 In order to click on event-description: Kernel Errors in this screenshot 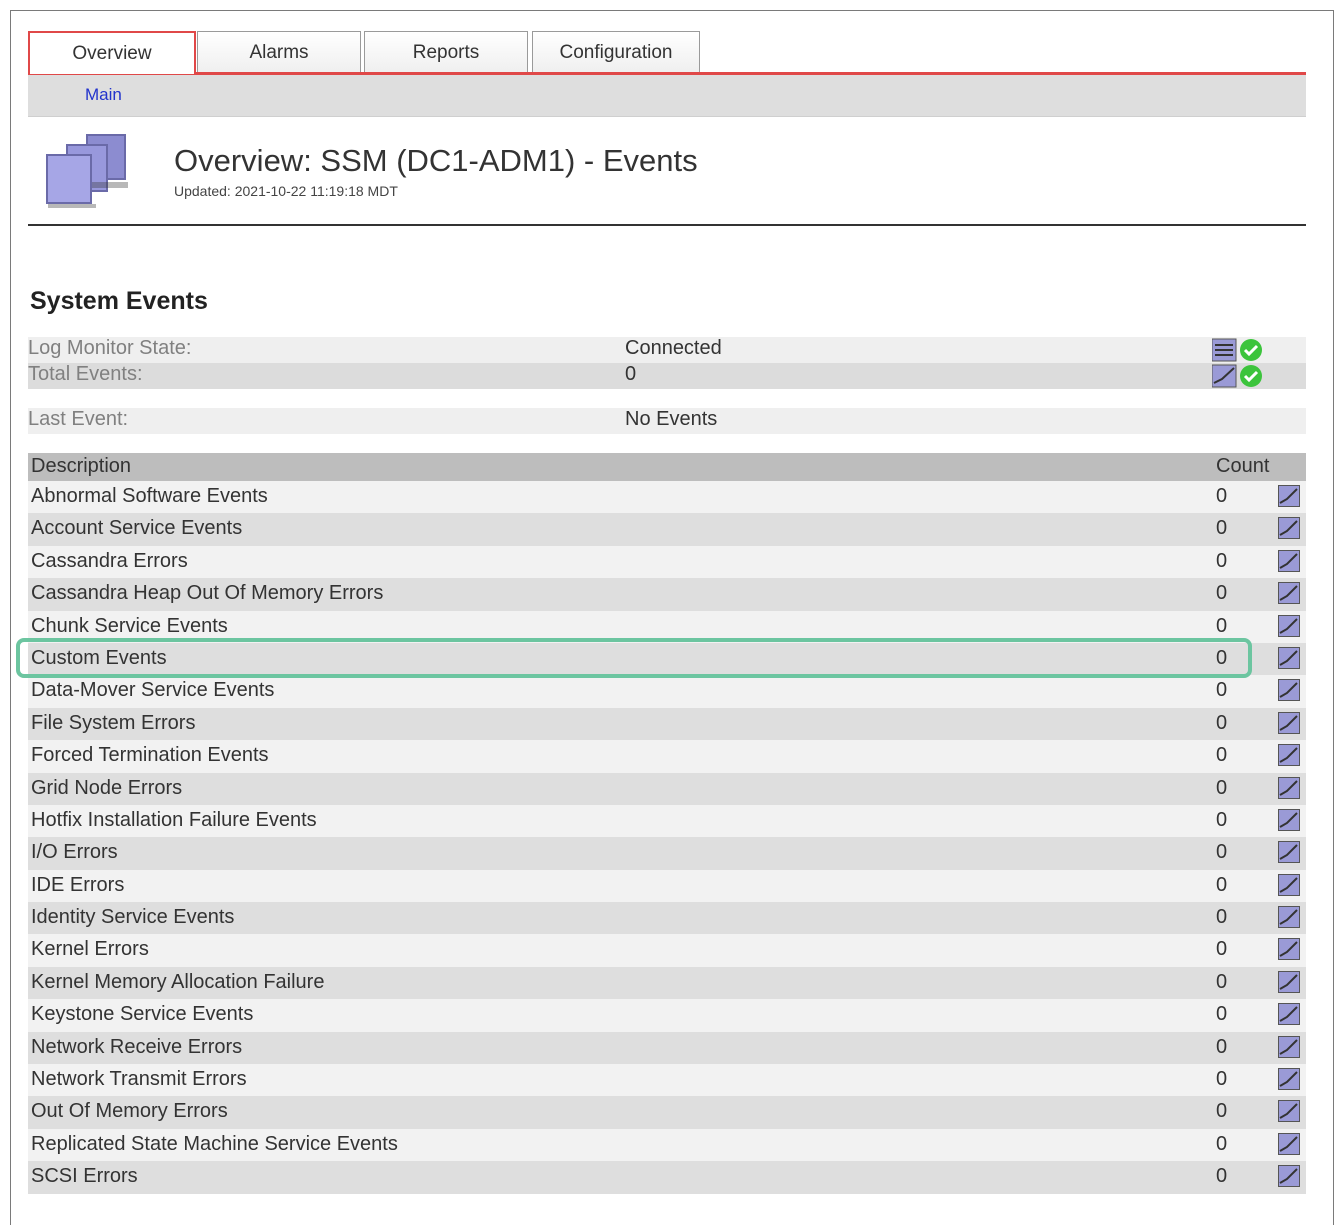, I will do `click(90, 949)`.